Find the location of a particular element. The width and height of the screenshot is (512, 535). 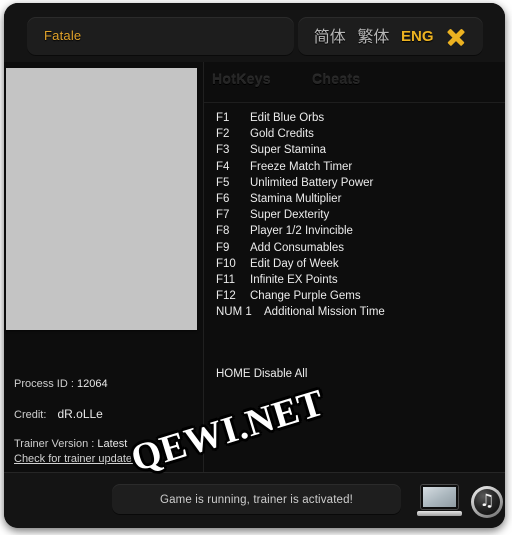

cheat-hotkey: F12 is located at coordinates (226, 296).